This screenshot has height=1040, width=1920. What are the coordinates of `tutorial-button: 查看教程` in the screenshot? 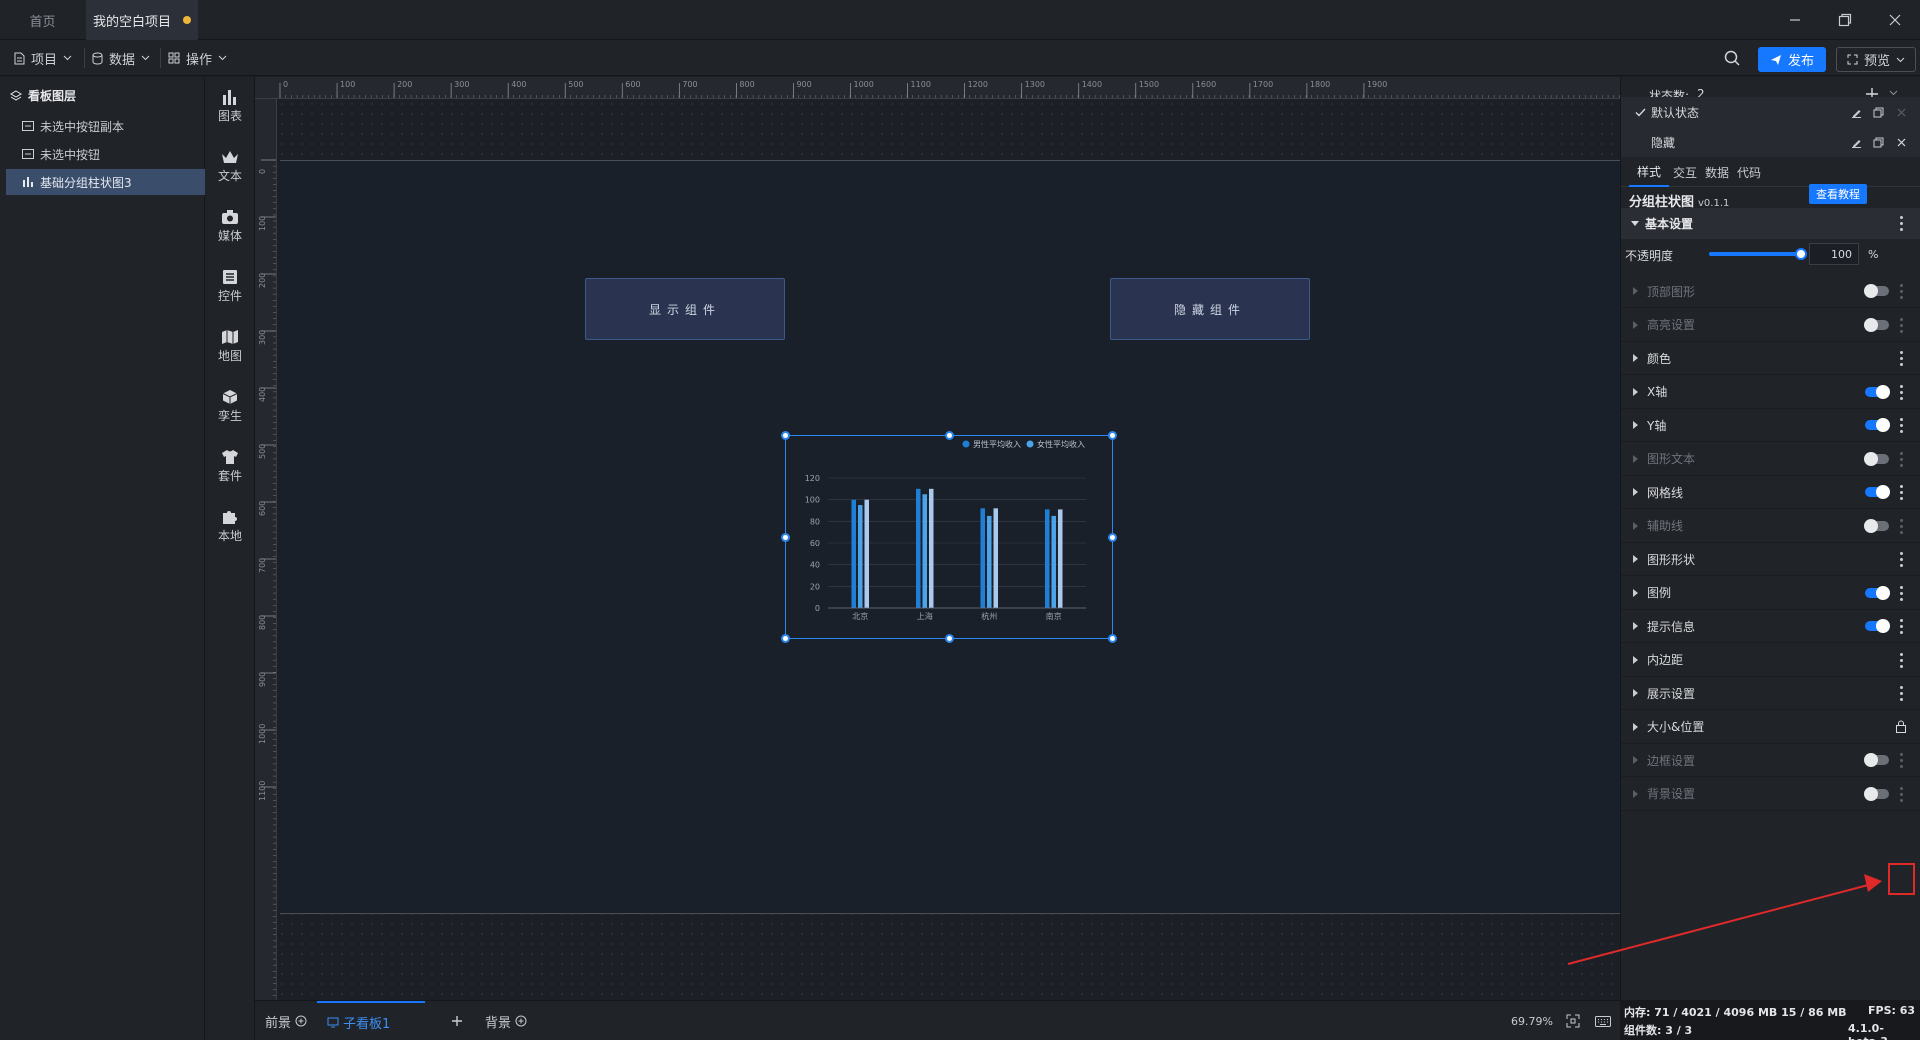 It's located at (1838, 194).